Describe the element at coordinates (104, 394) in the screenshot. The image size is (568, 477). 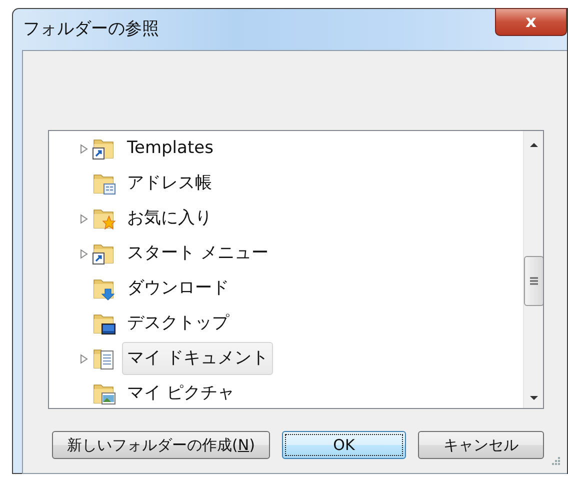
I see `pictures-folder-icon` at that location.